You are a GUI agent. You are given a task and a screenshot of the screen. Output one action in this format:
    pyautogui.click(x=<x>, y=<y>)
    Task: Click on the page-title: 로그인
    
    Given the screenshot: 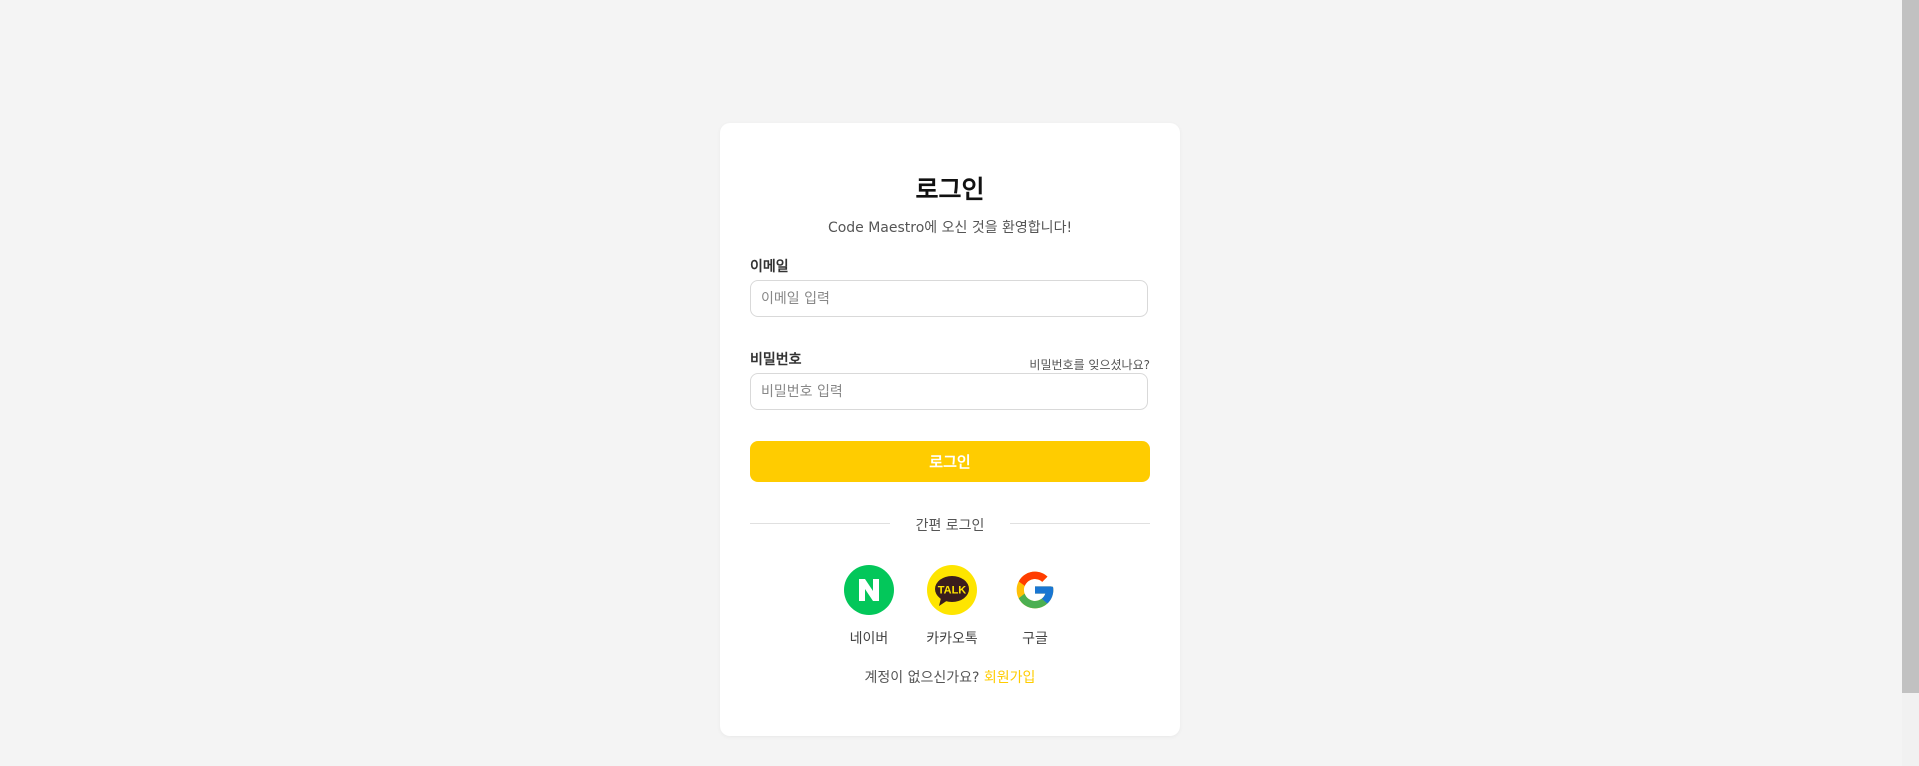 What is the action you would take?
    pyautogui.click(x=950, y=189)
    